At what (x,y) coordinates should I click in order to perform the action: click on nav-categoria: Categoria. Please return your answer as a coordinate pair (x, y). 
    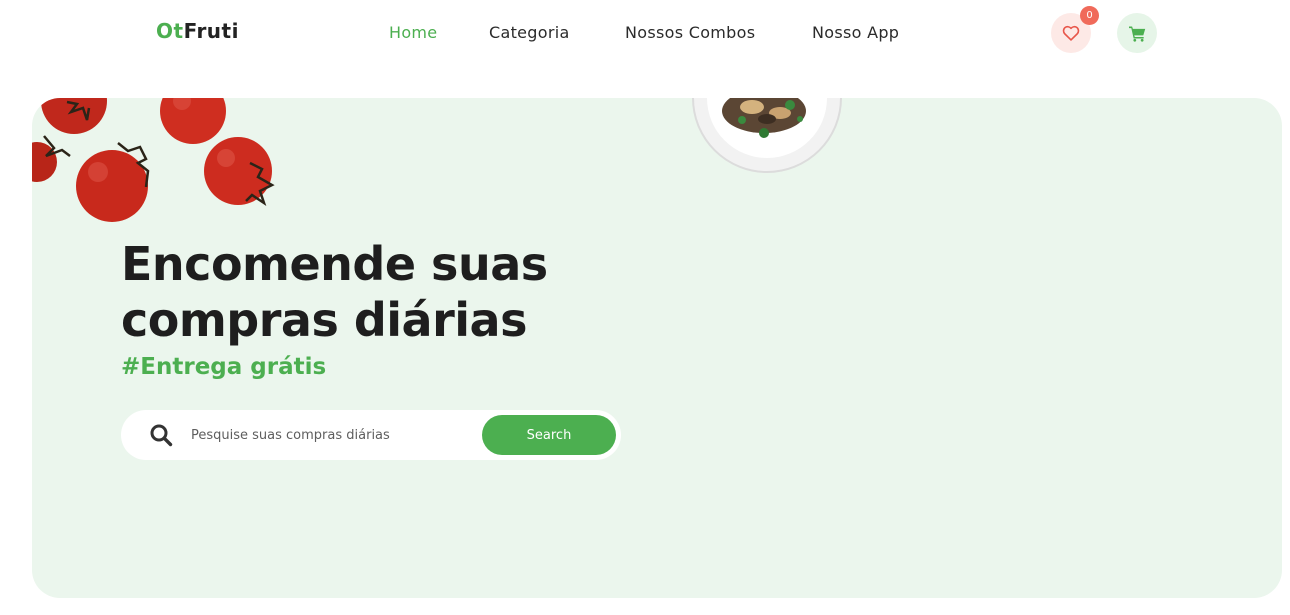
    Looking at the image, I should click on (529, 32).